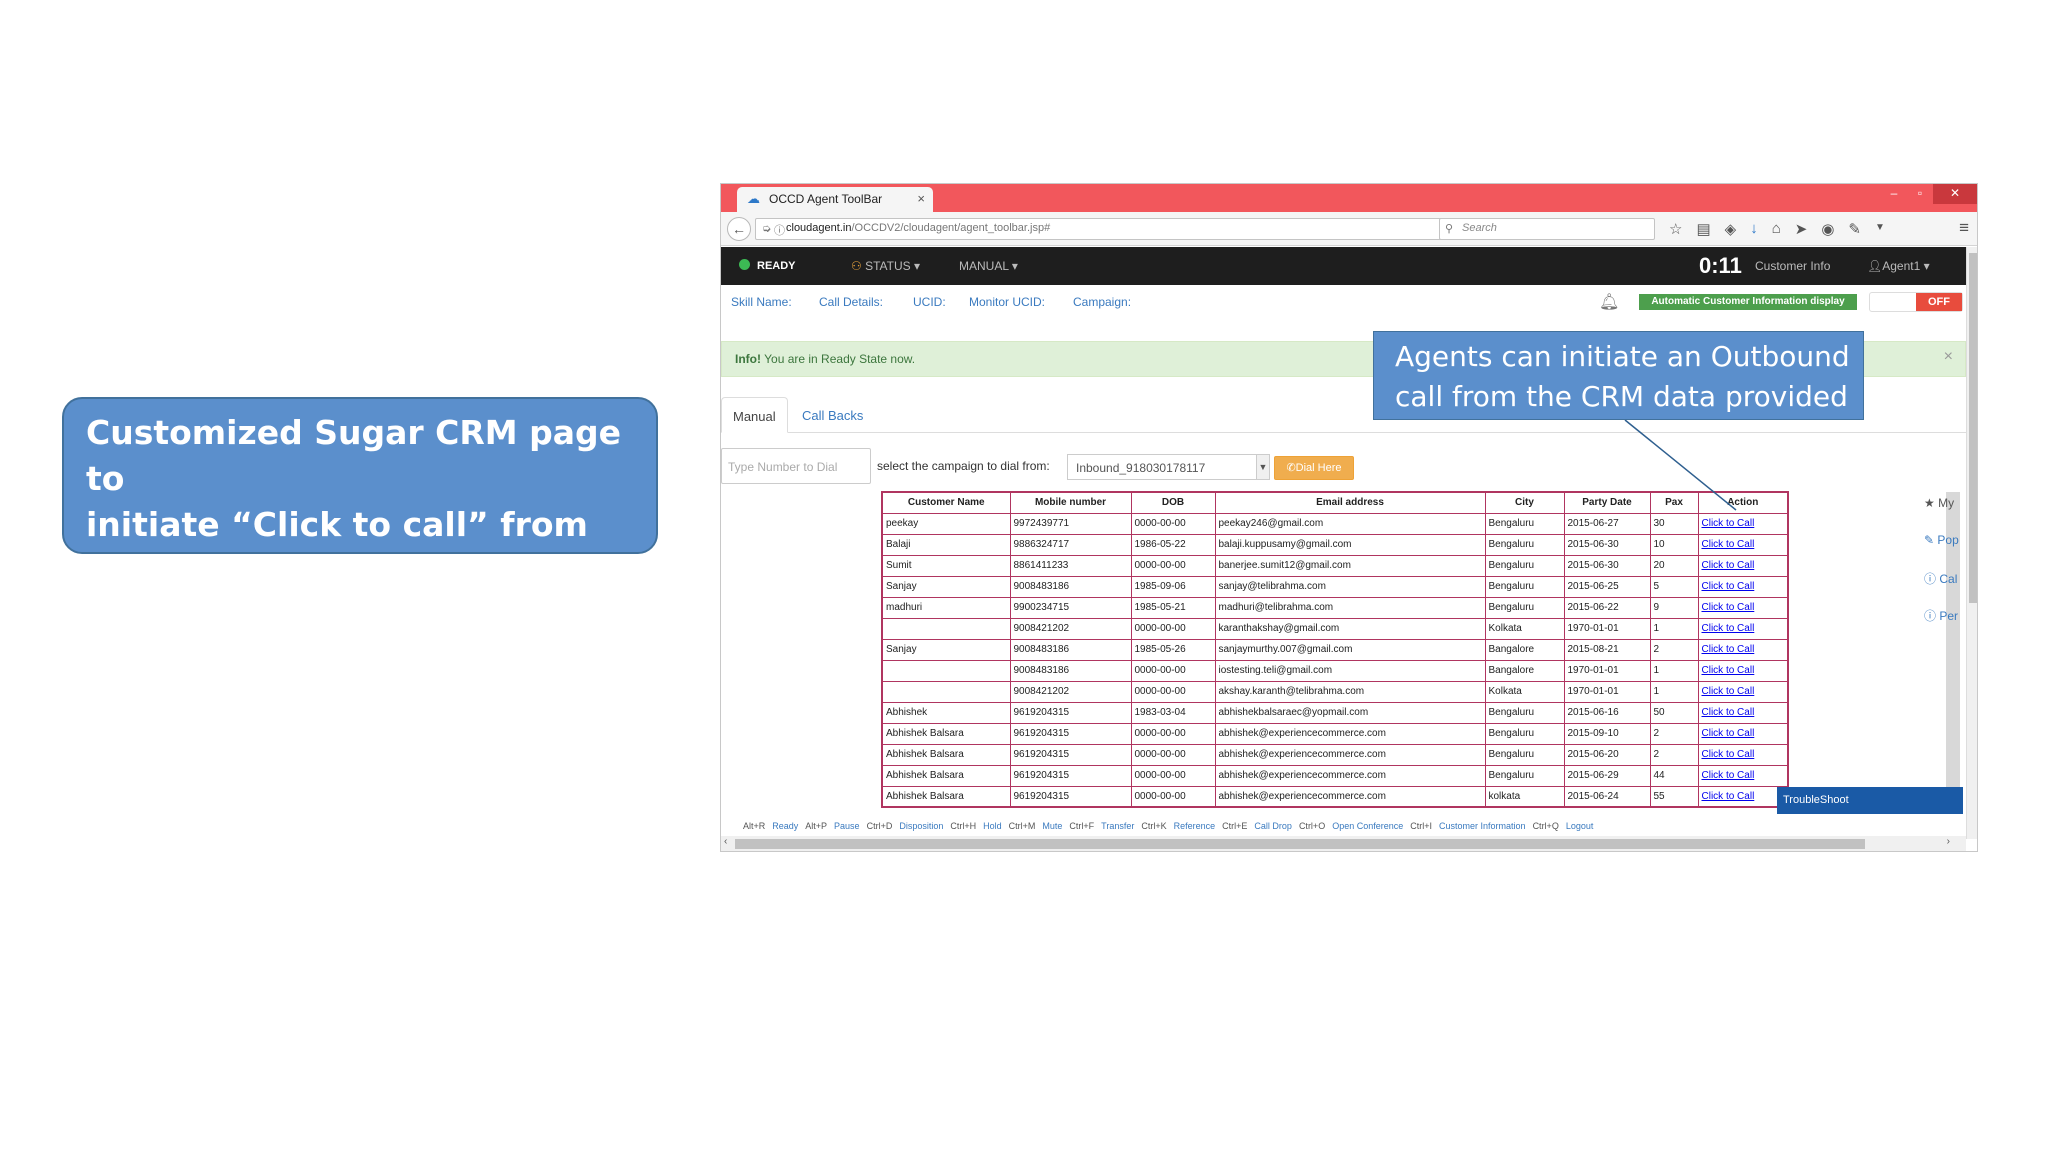  What do you see at coordinates (1621, 396) in the screenshot?
I see `right-callout-line-2: call from the CRM data provided` at bounding box center [1621, 396].